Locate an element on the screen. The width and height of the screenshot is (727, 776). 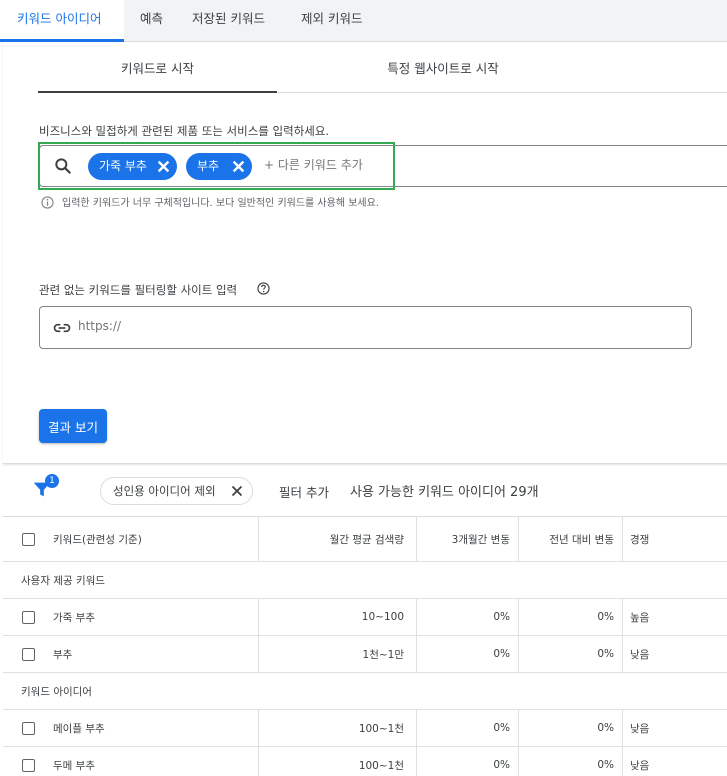
table-row: 메이플 부추 100~1천 0% 0% 낮음 is located at coordinates (365, 728).